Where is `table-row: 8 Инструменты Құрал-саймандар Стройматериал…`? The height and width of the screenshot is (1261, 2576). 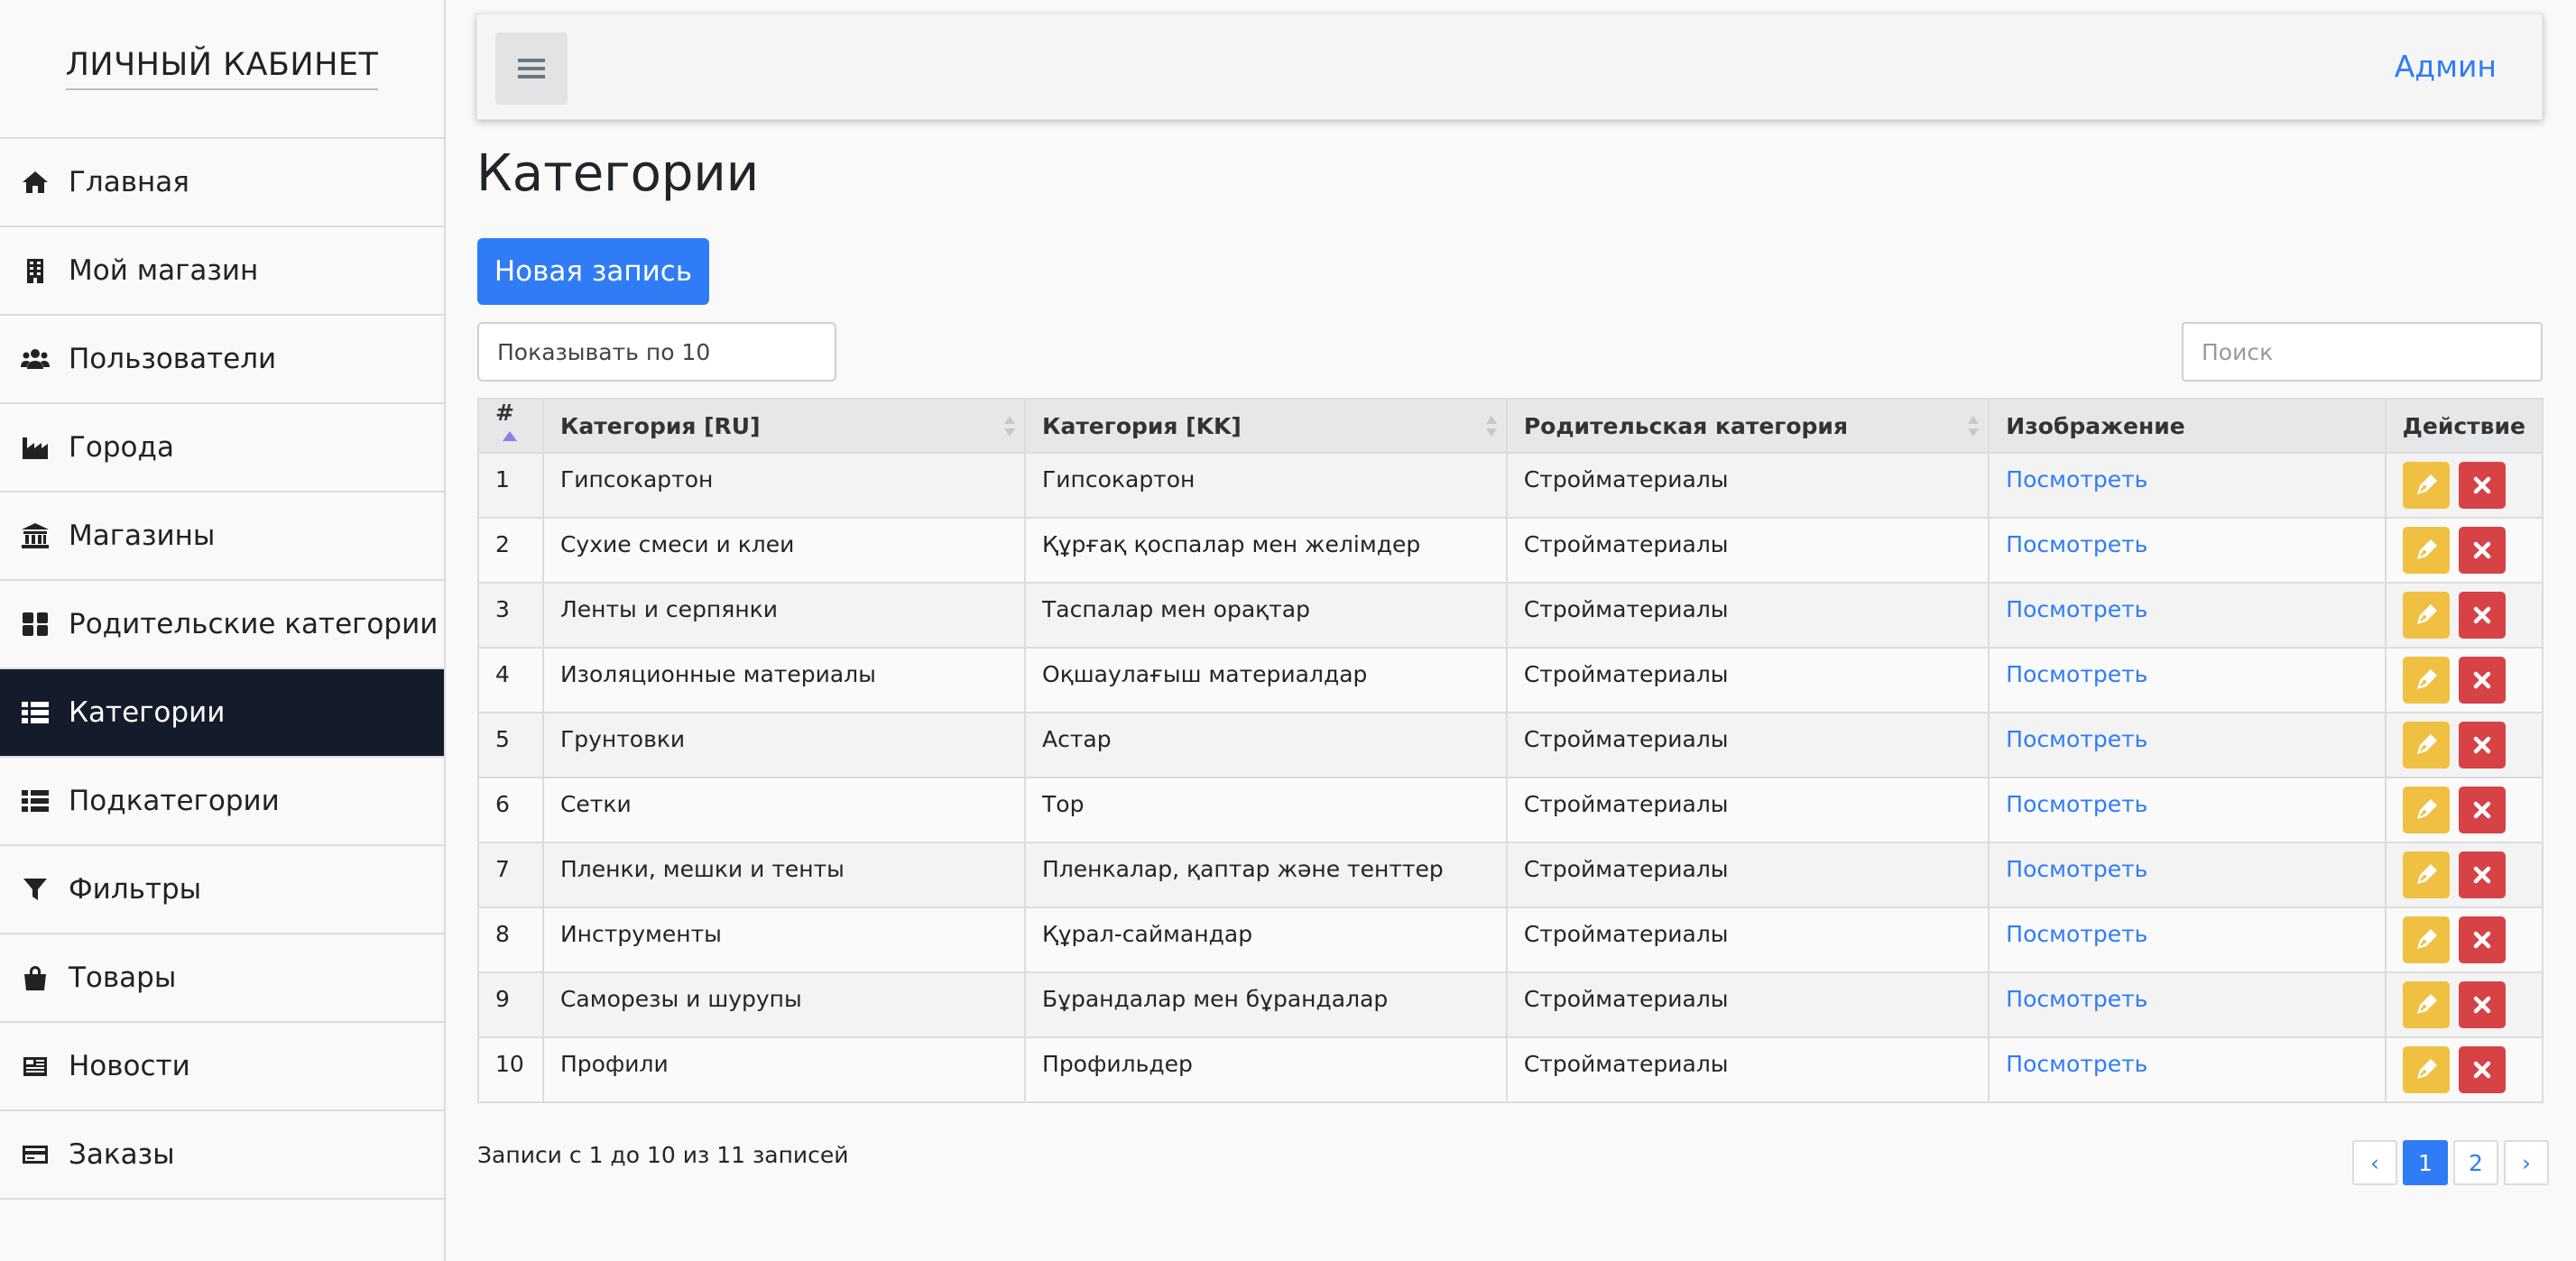 table-row: 8 Инструменты Құрал-саймандар Стройматериал… is located at coordinates (1510, 940).